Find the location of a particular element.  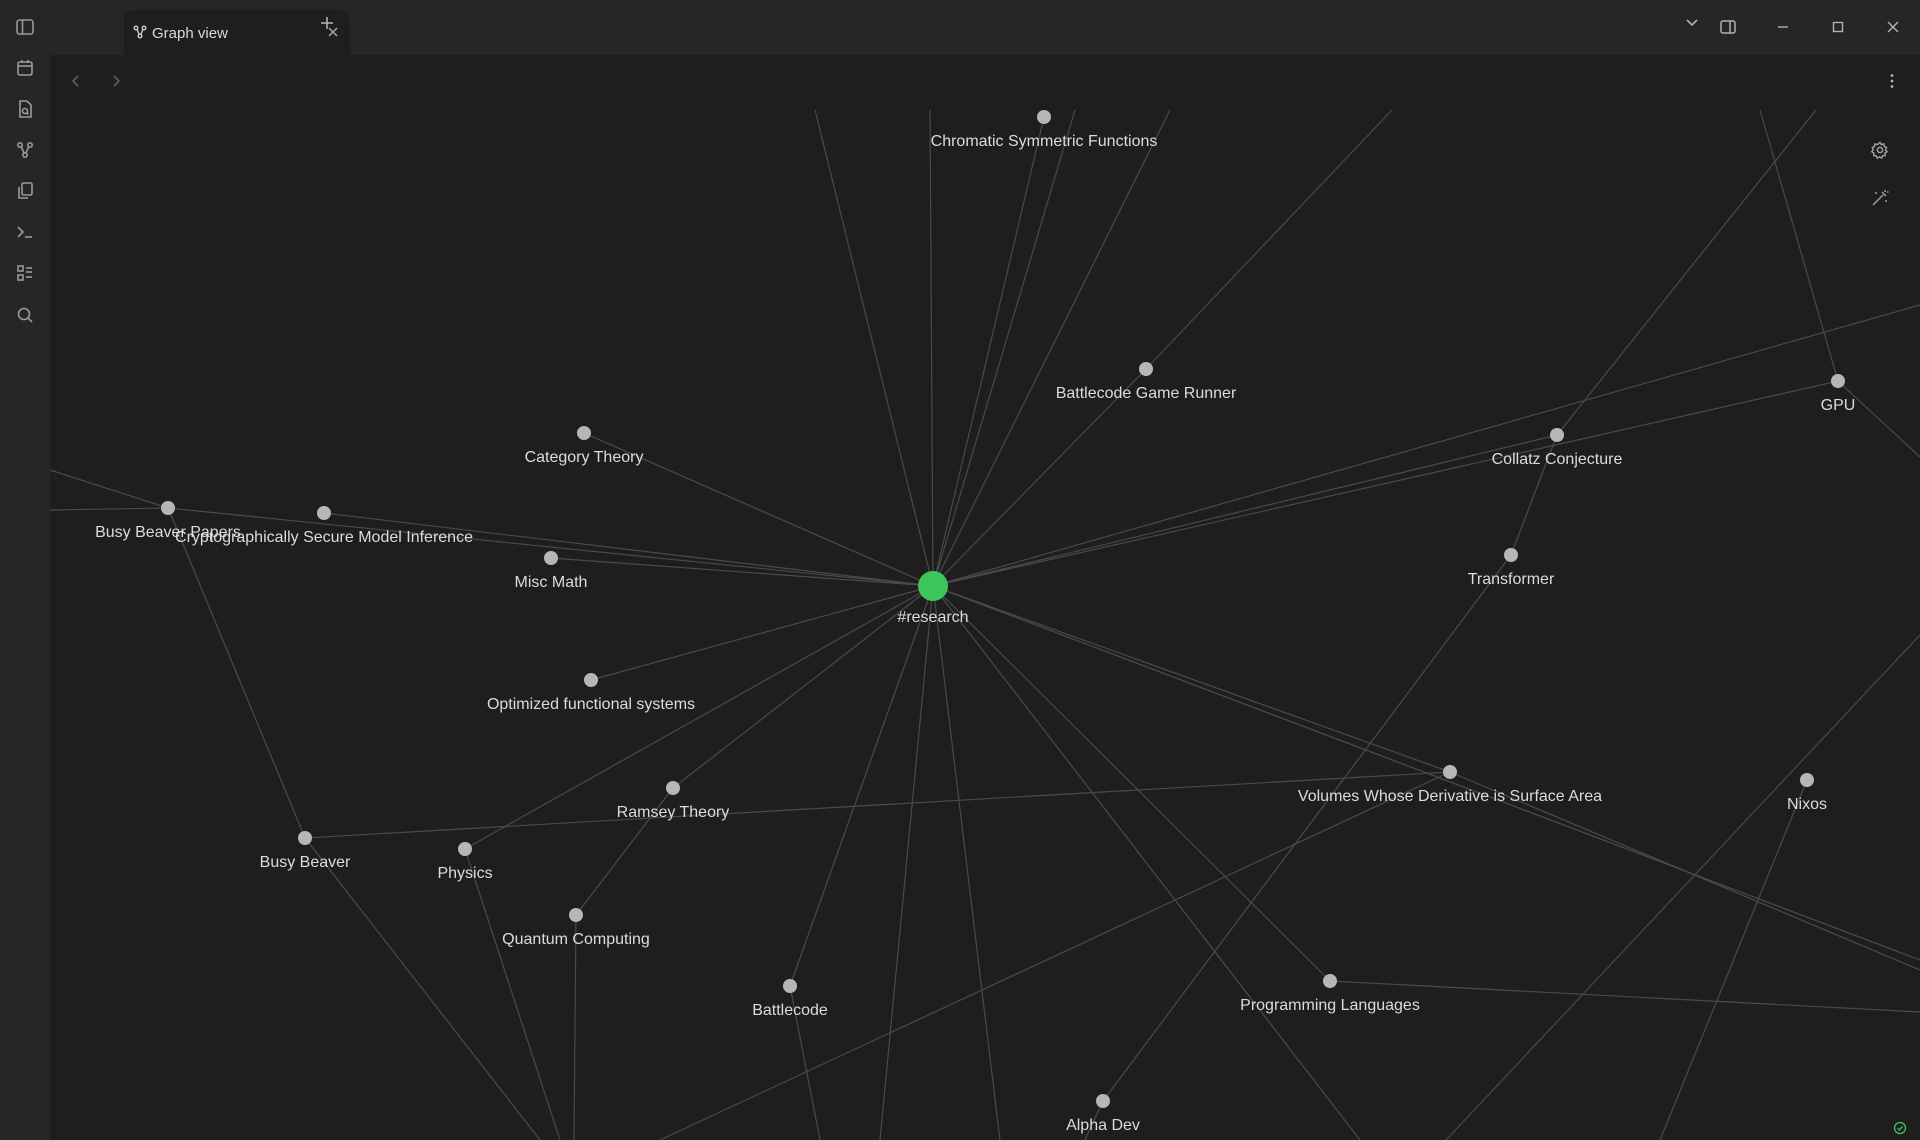

settings-icon is located at coordinates (1880, 150).